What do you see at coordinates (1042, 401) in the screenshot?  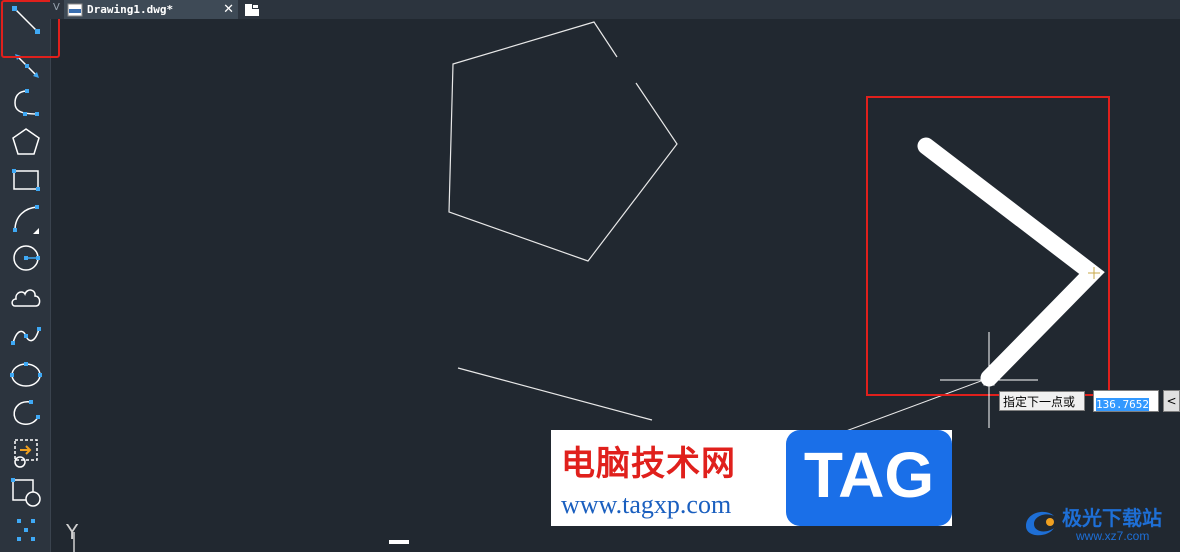 I see `dynamic-input-prompt: 指定下一点或` at bounding box center [1042, 401].